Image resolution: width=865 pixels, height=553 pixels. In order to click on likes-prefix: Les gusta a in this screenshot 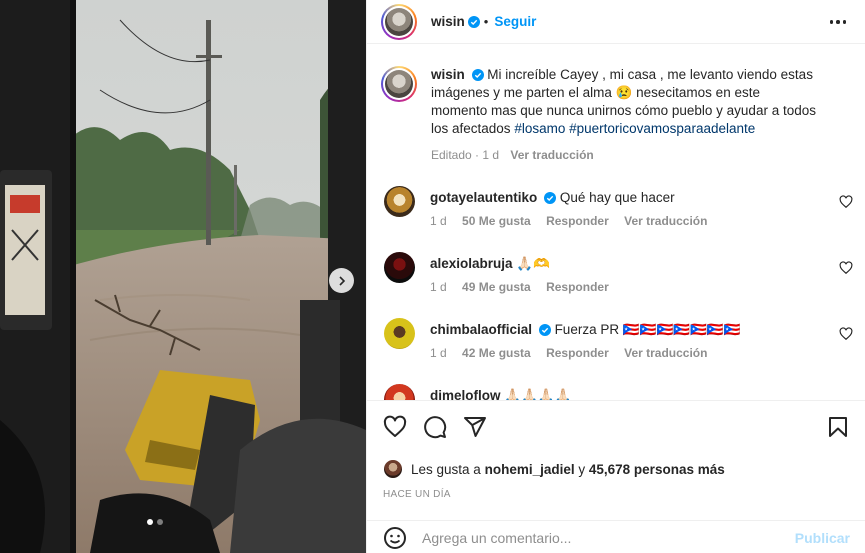, I will do `click(446, 469)`.